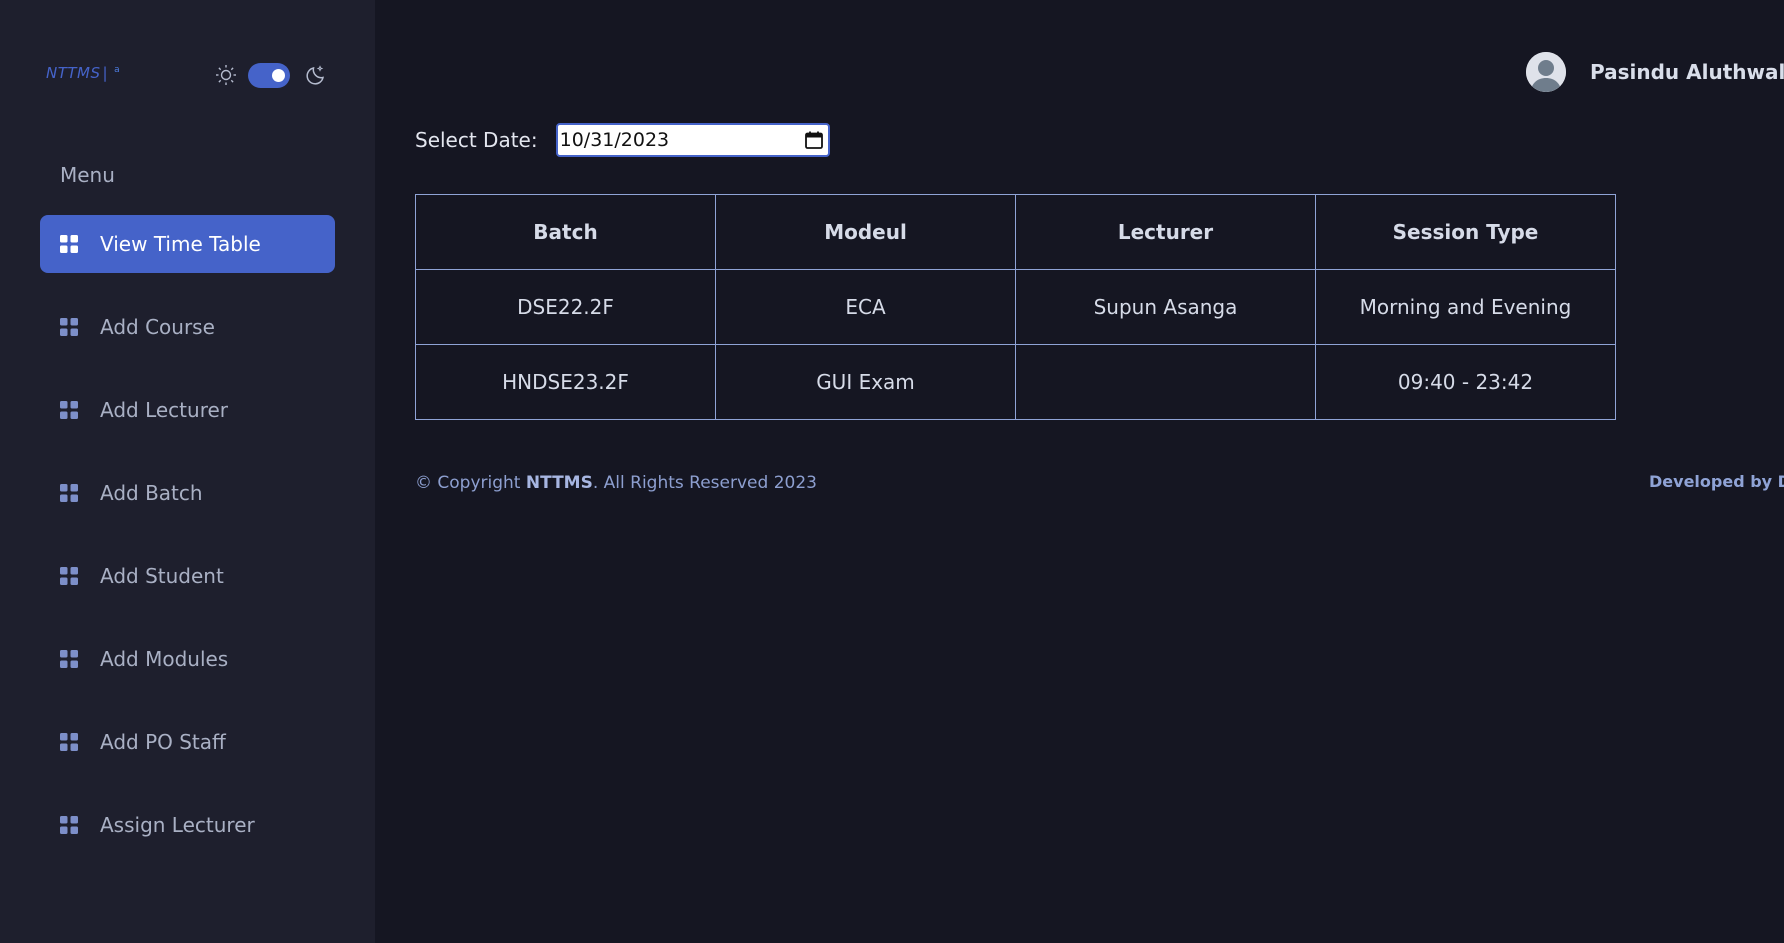 This screenshot has width=1784, height=943. What do you see at coordinates (1165, 307) in the screenshot?
I see `cell-lecturer: Supun Asanga` at bounding box center [1165, 307].